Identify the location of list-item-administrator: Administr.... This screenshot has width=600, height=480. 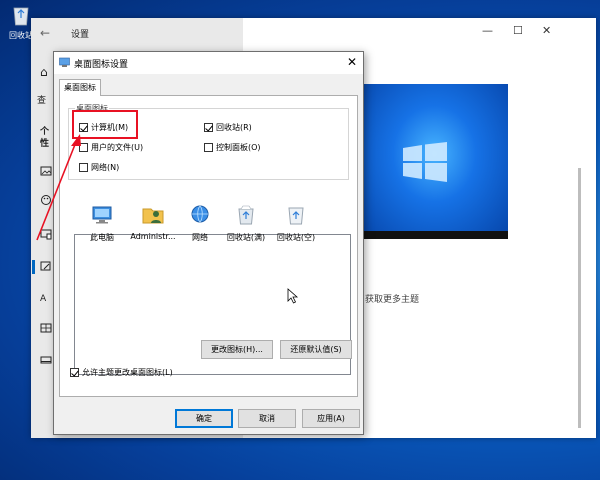
(153, 222).